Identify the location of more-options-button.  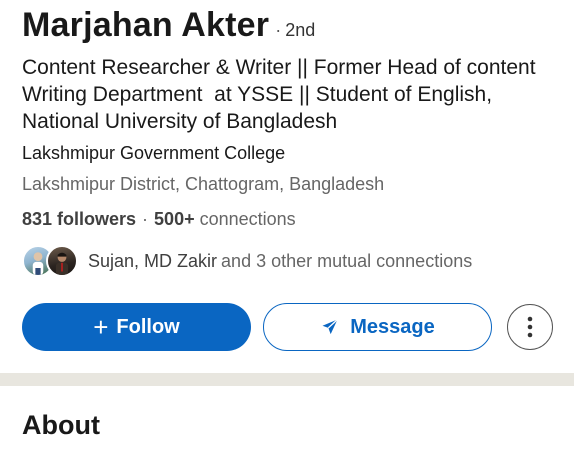
(530, 327).